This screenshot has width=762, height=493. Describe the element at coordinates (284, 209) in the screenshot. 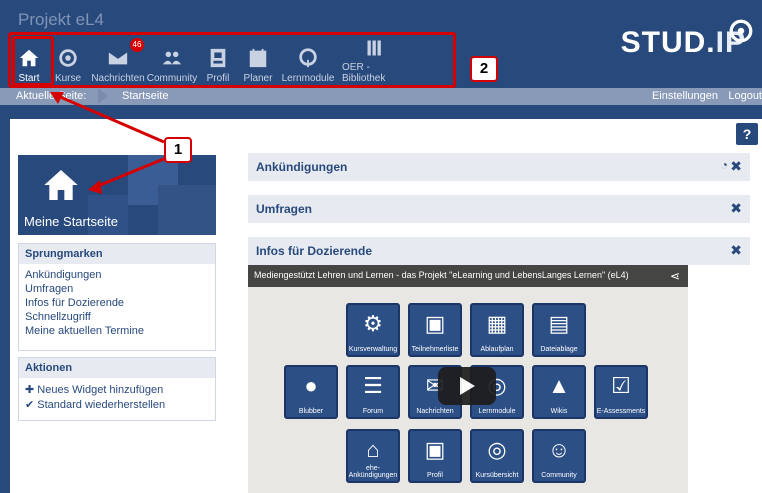

I see `widget-title: Umfragen` at that location.